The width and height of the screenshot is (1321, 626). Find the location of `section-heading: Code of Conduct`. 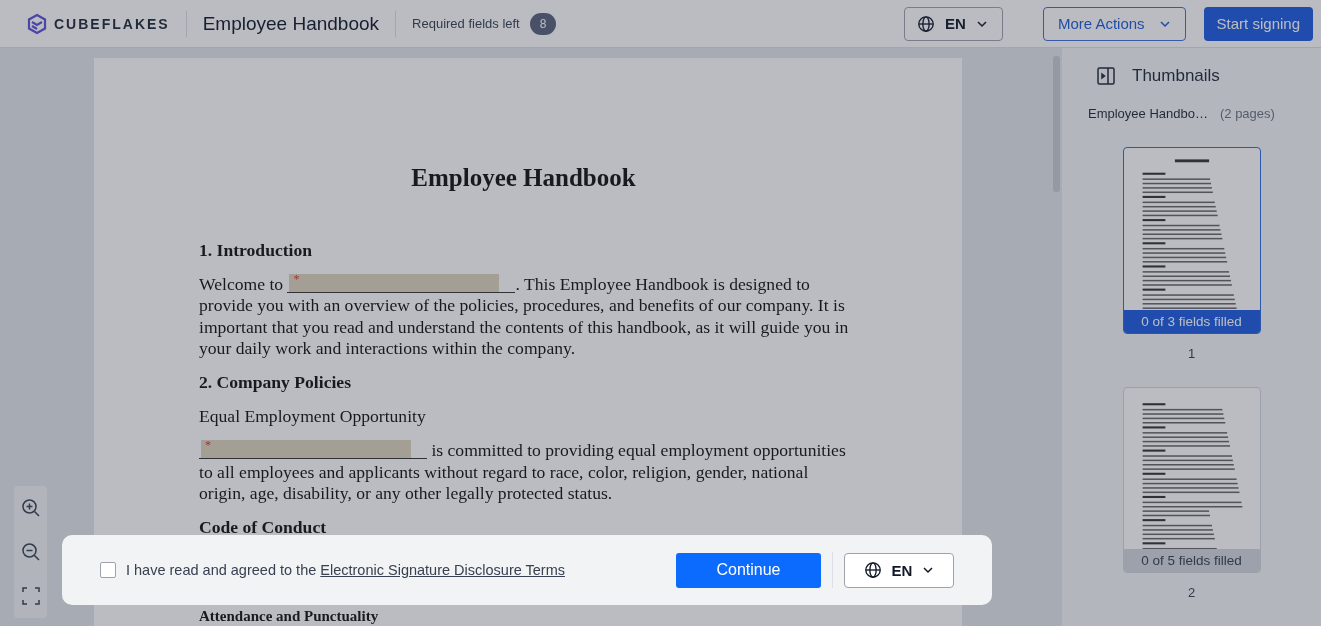

section-heading: Code of Conduct is located at coordinates (263, 528).